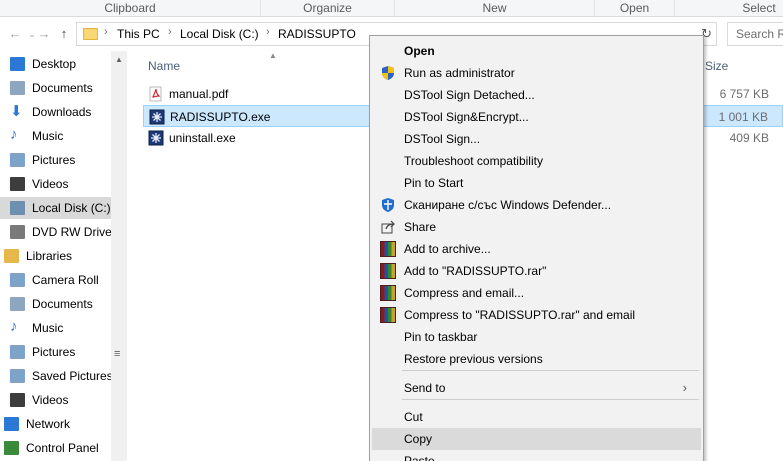 The width and height of the screenshot is (783, 461). Describe the element at coordinates (536, 51) in the screenshot. I see `menu-item-open: Open` at that location.